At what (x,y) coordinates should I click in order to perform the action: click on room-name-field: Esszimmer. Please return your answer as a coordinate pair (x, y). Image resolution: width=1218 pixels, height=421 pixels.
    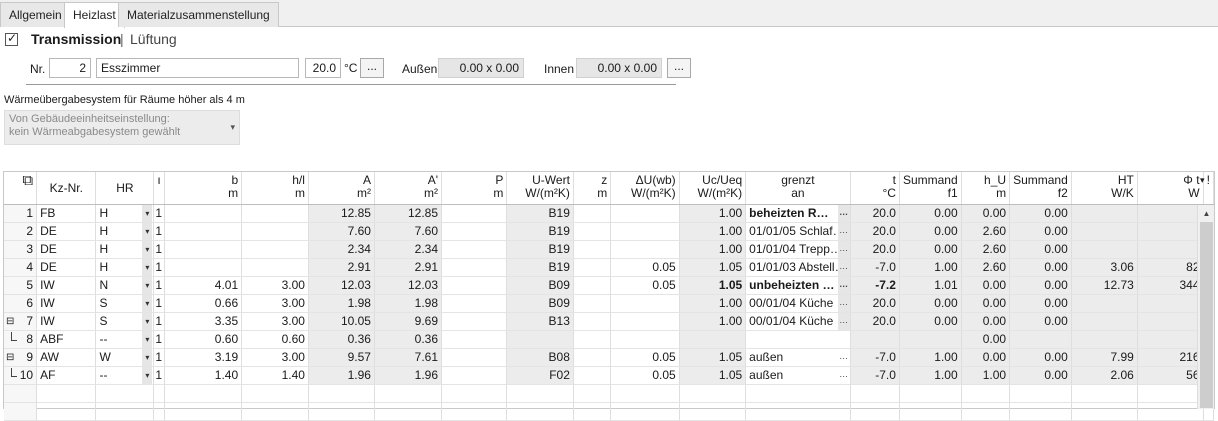
    Looking at the image, I should click on (197, 68).